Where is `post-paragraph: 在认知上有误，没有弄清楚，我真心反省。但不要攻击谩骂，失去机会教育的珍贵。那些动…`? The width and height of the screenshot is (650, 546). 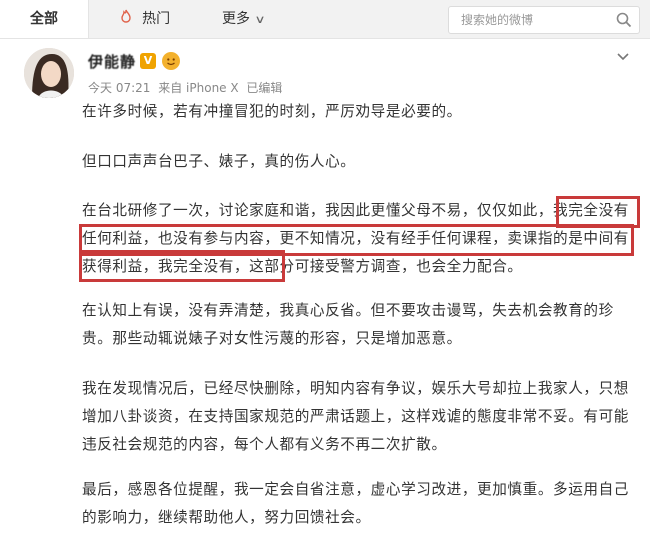 post-paragraph: 在认知上有误，没有弄清楚，我真心反省。但不要攻击谩骂，失去机会教育的珍贵。那些动… is located at coordinates (348, 324).